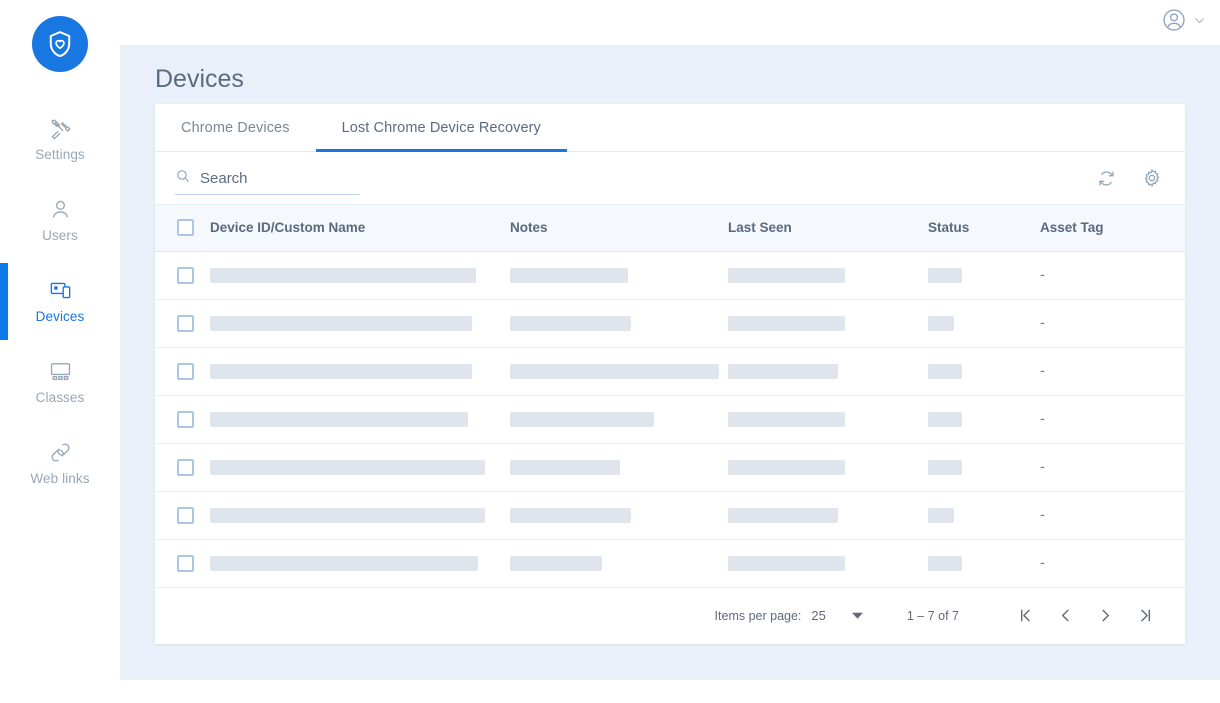 The width and height of the screenshot is (1220, 703). Describe the element at coordinates (60, 316) in the screenshot. I see `sidebar-item-label: Devices` at that location.